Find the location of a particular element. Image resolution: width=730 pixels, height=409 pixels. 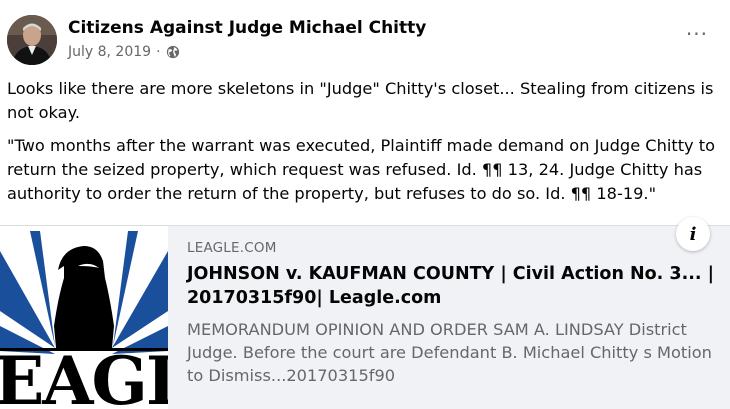

link-domain: LEAGLE.COM is located at coordinates (232, 248).